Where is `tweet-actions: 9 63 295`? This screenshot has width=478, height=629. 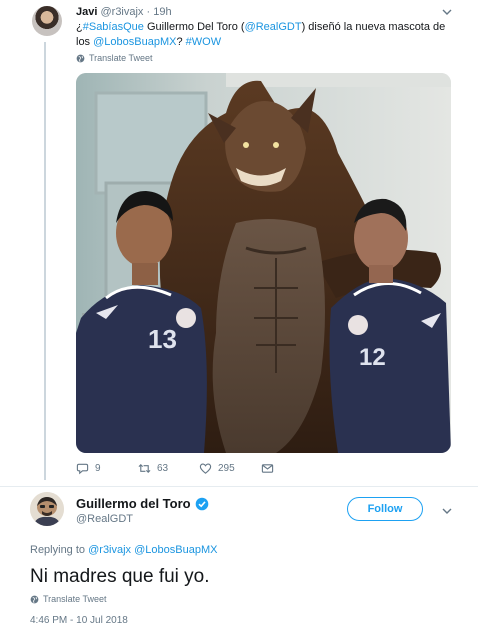 tweet-actions: 9 63 295 is located at coordinates (175, 468).